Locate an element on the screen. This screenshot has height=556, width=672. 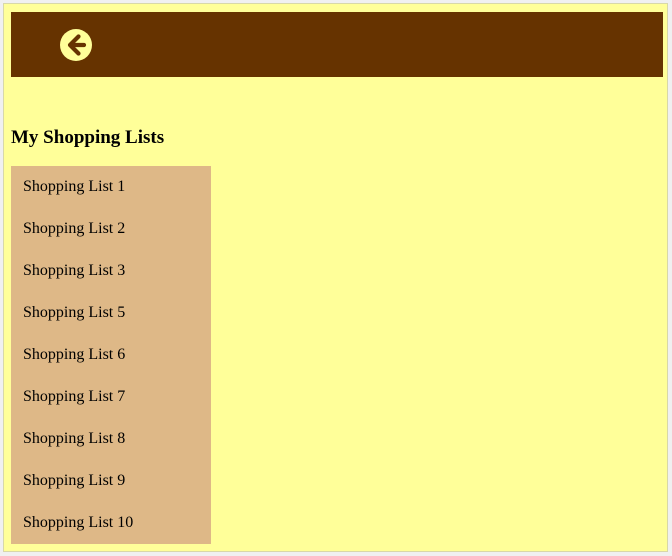
shopping-list-item: Shopping List 5 is located at coordinates (111, 313).